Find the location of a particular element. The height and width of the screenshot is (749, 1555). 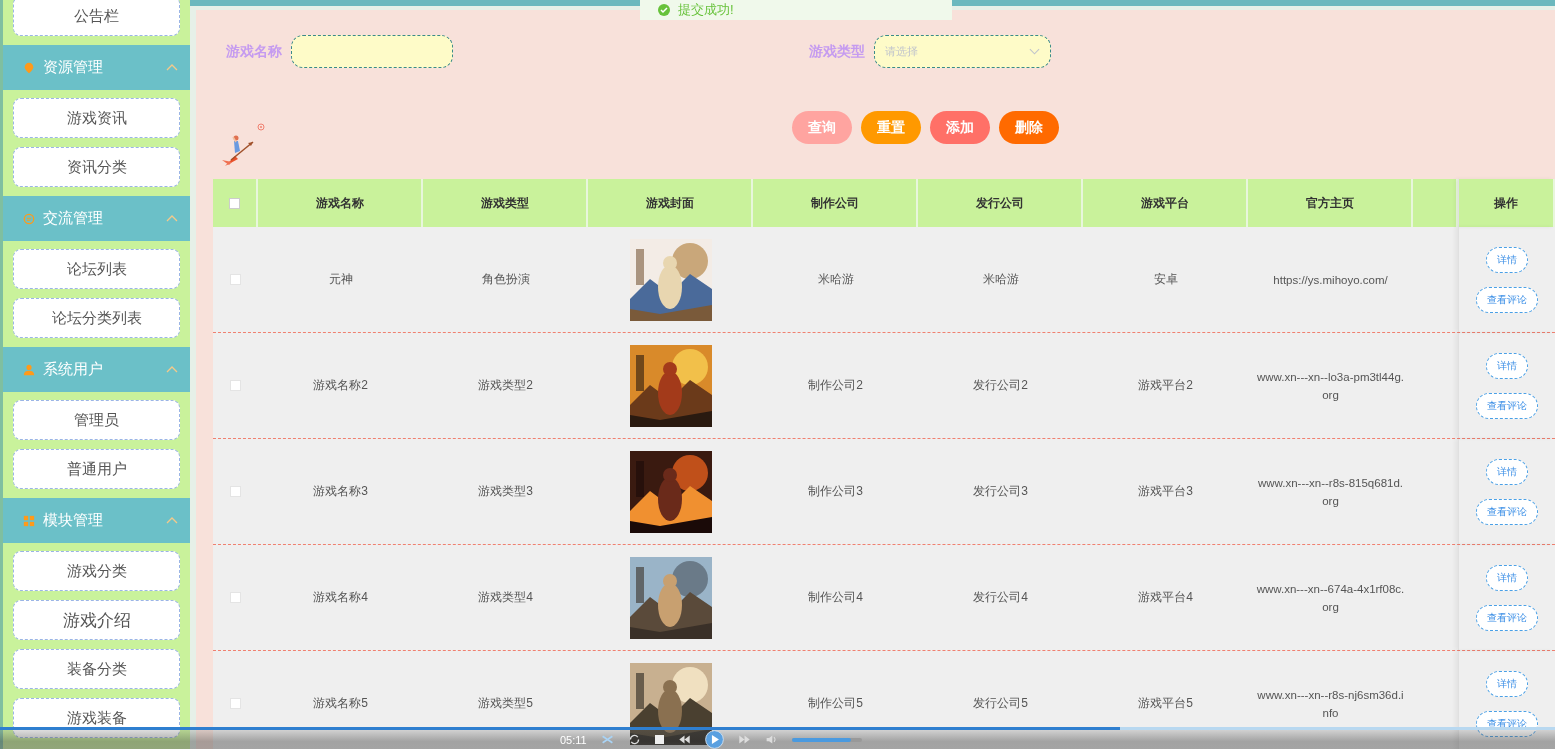

sidebar-item: 资讯分类 is located at coordinates (96, 167).